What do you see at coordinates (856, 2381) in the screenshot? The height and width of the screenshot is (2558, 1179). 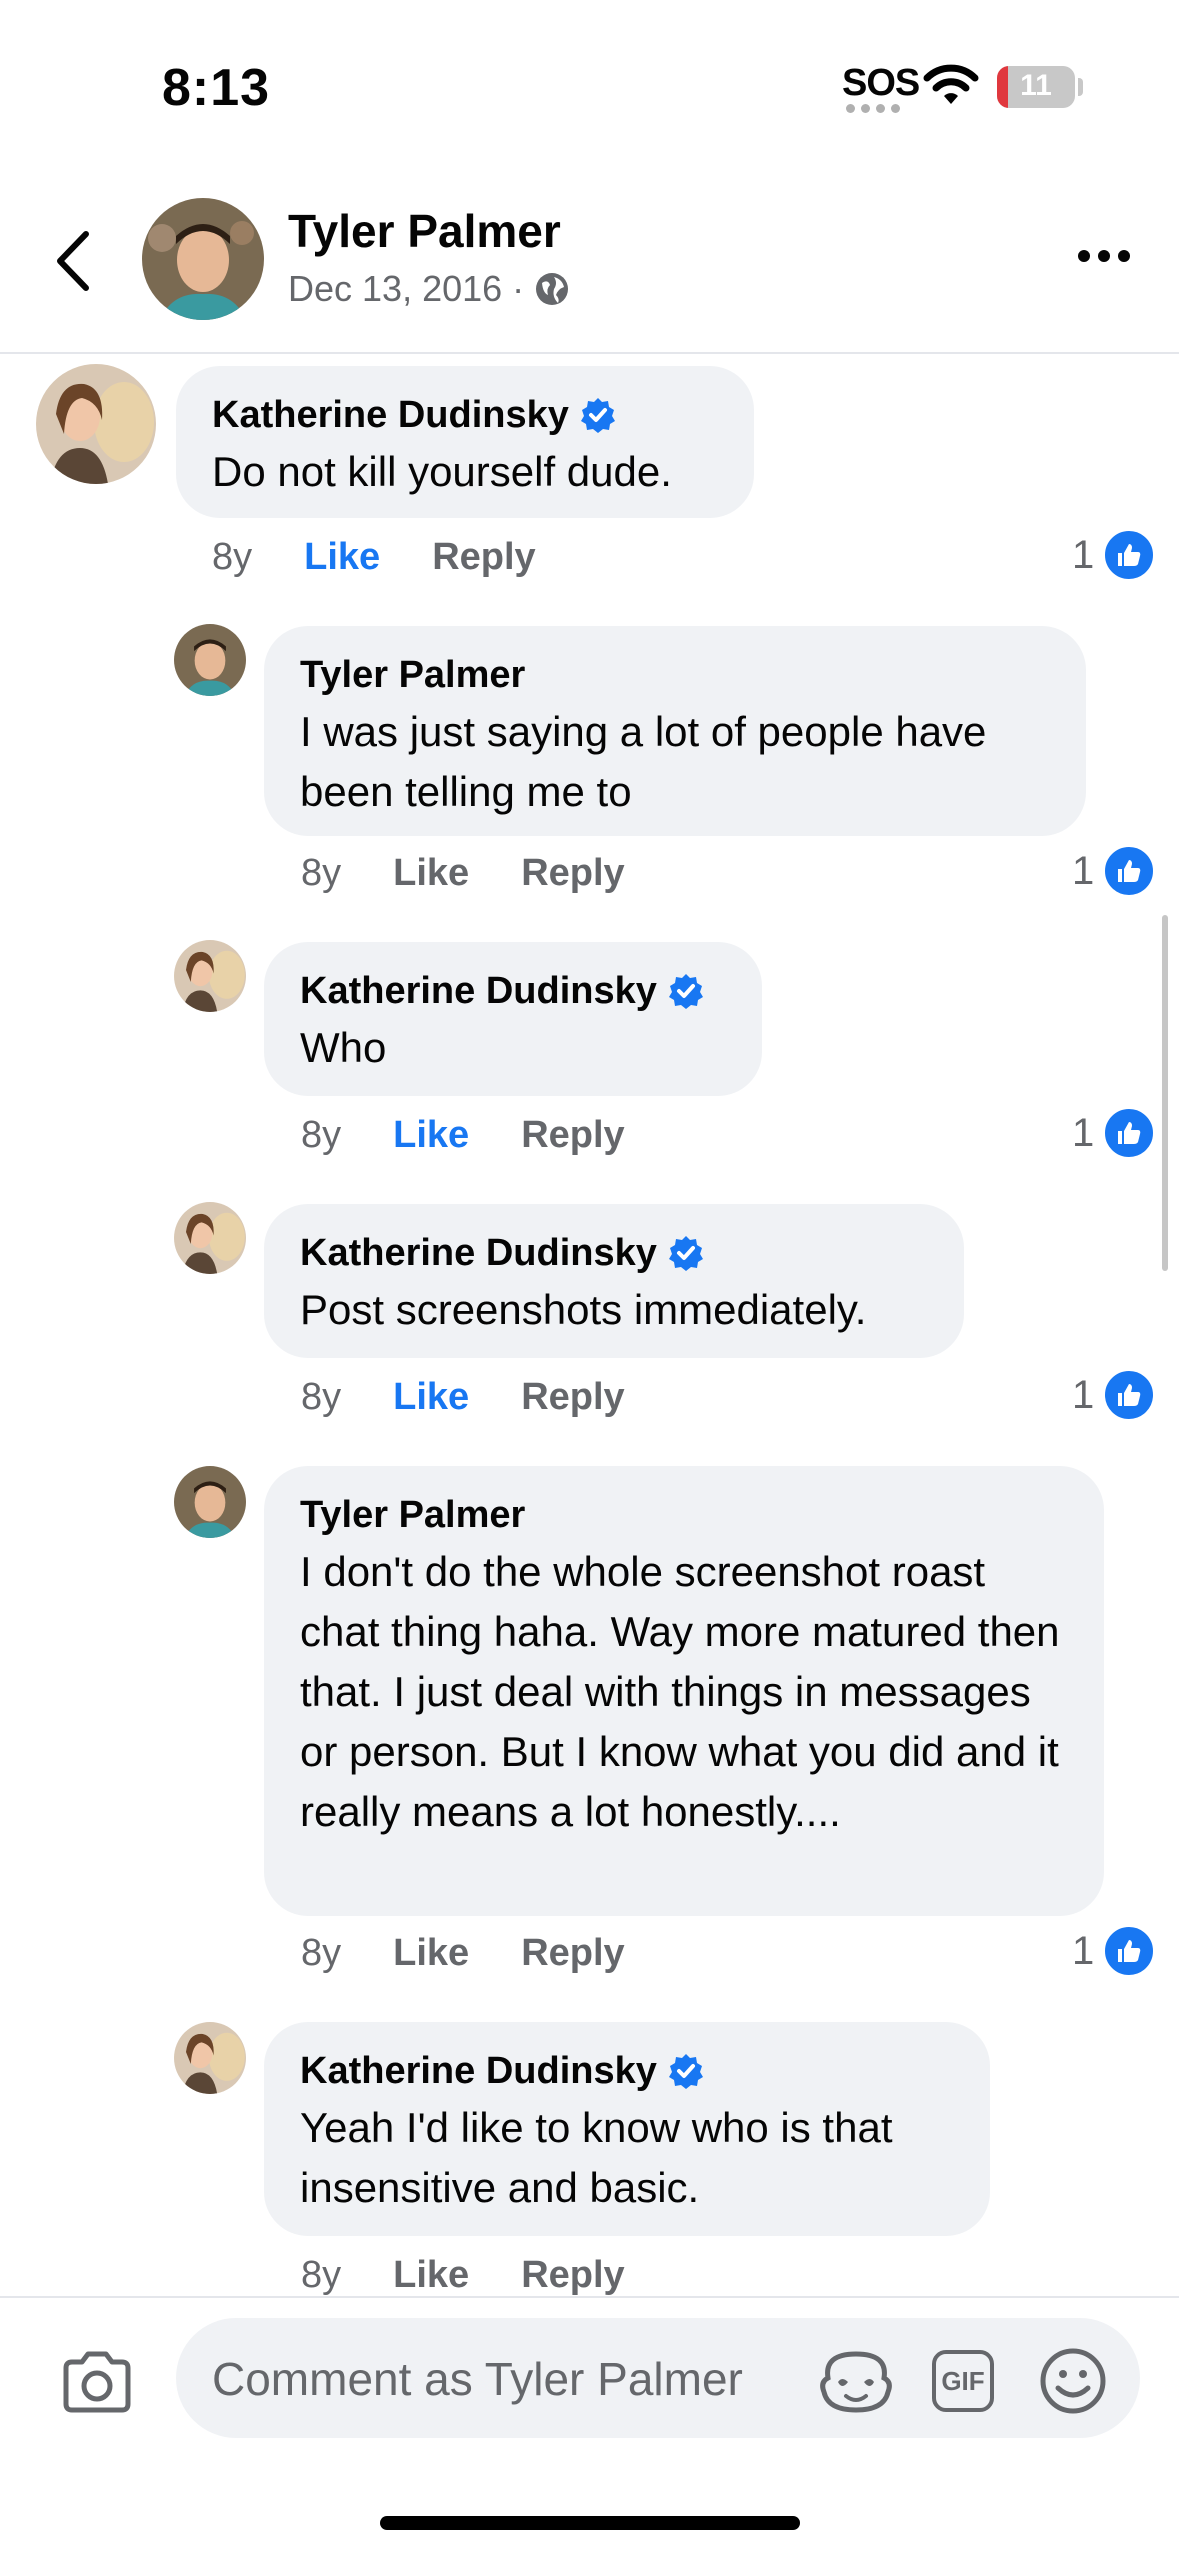 I see `avatar-sticker-icon` at bounding box center [856, 2381].